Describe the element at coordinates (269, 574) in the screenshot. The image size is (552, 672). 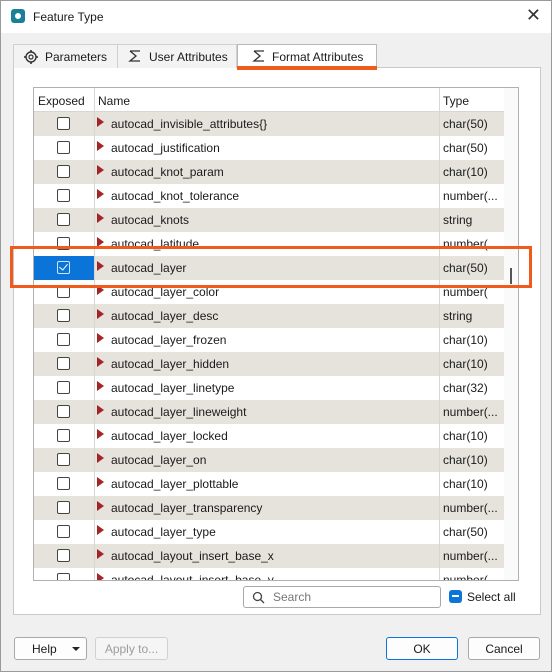
I see `table-row: autocad_layout_insert_base_y number(` at that location.